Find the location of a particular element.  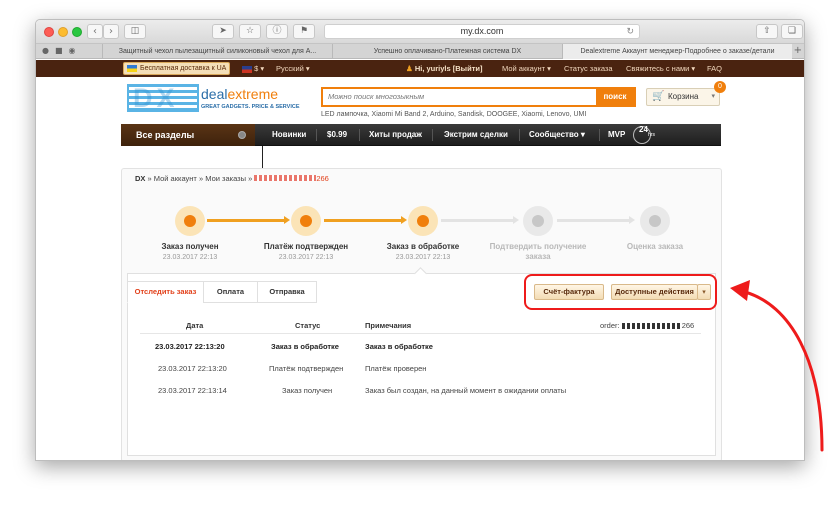

annotation-arrow is located at coordinates (777, 366).